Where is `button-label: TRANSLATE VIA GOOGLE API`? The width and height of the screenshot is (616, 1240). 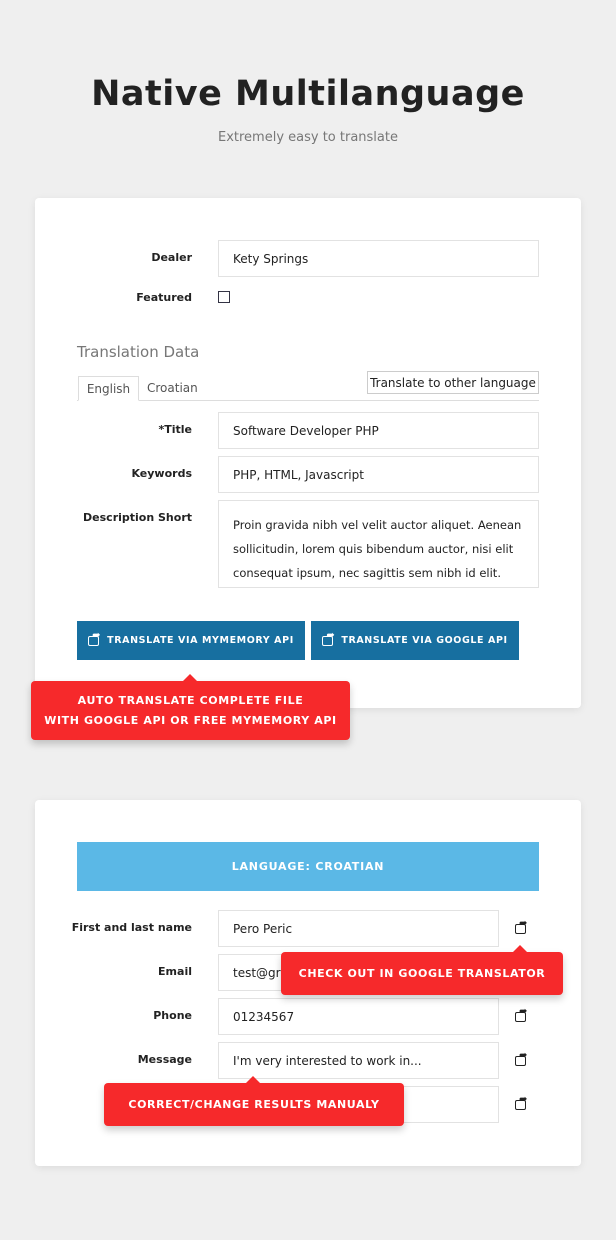
button-label: TRANSLATE VIA GOOGLE API is located at coordinates (424, 640).